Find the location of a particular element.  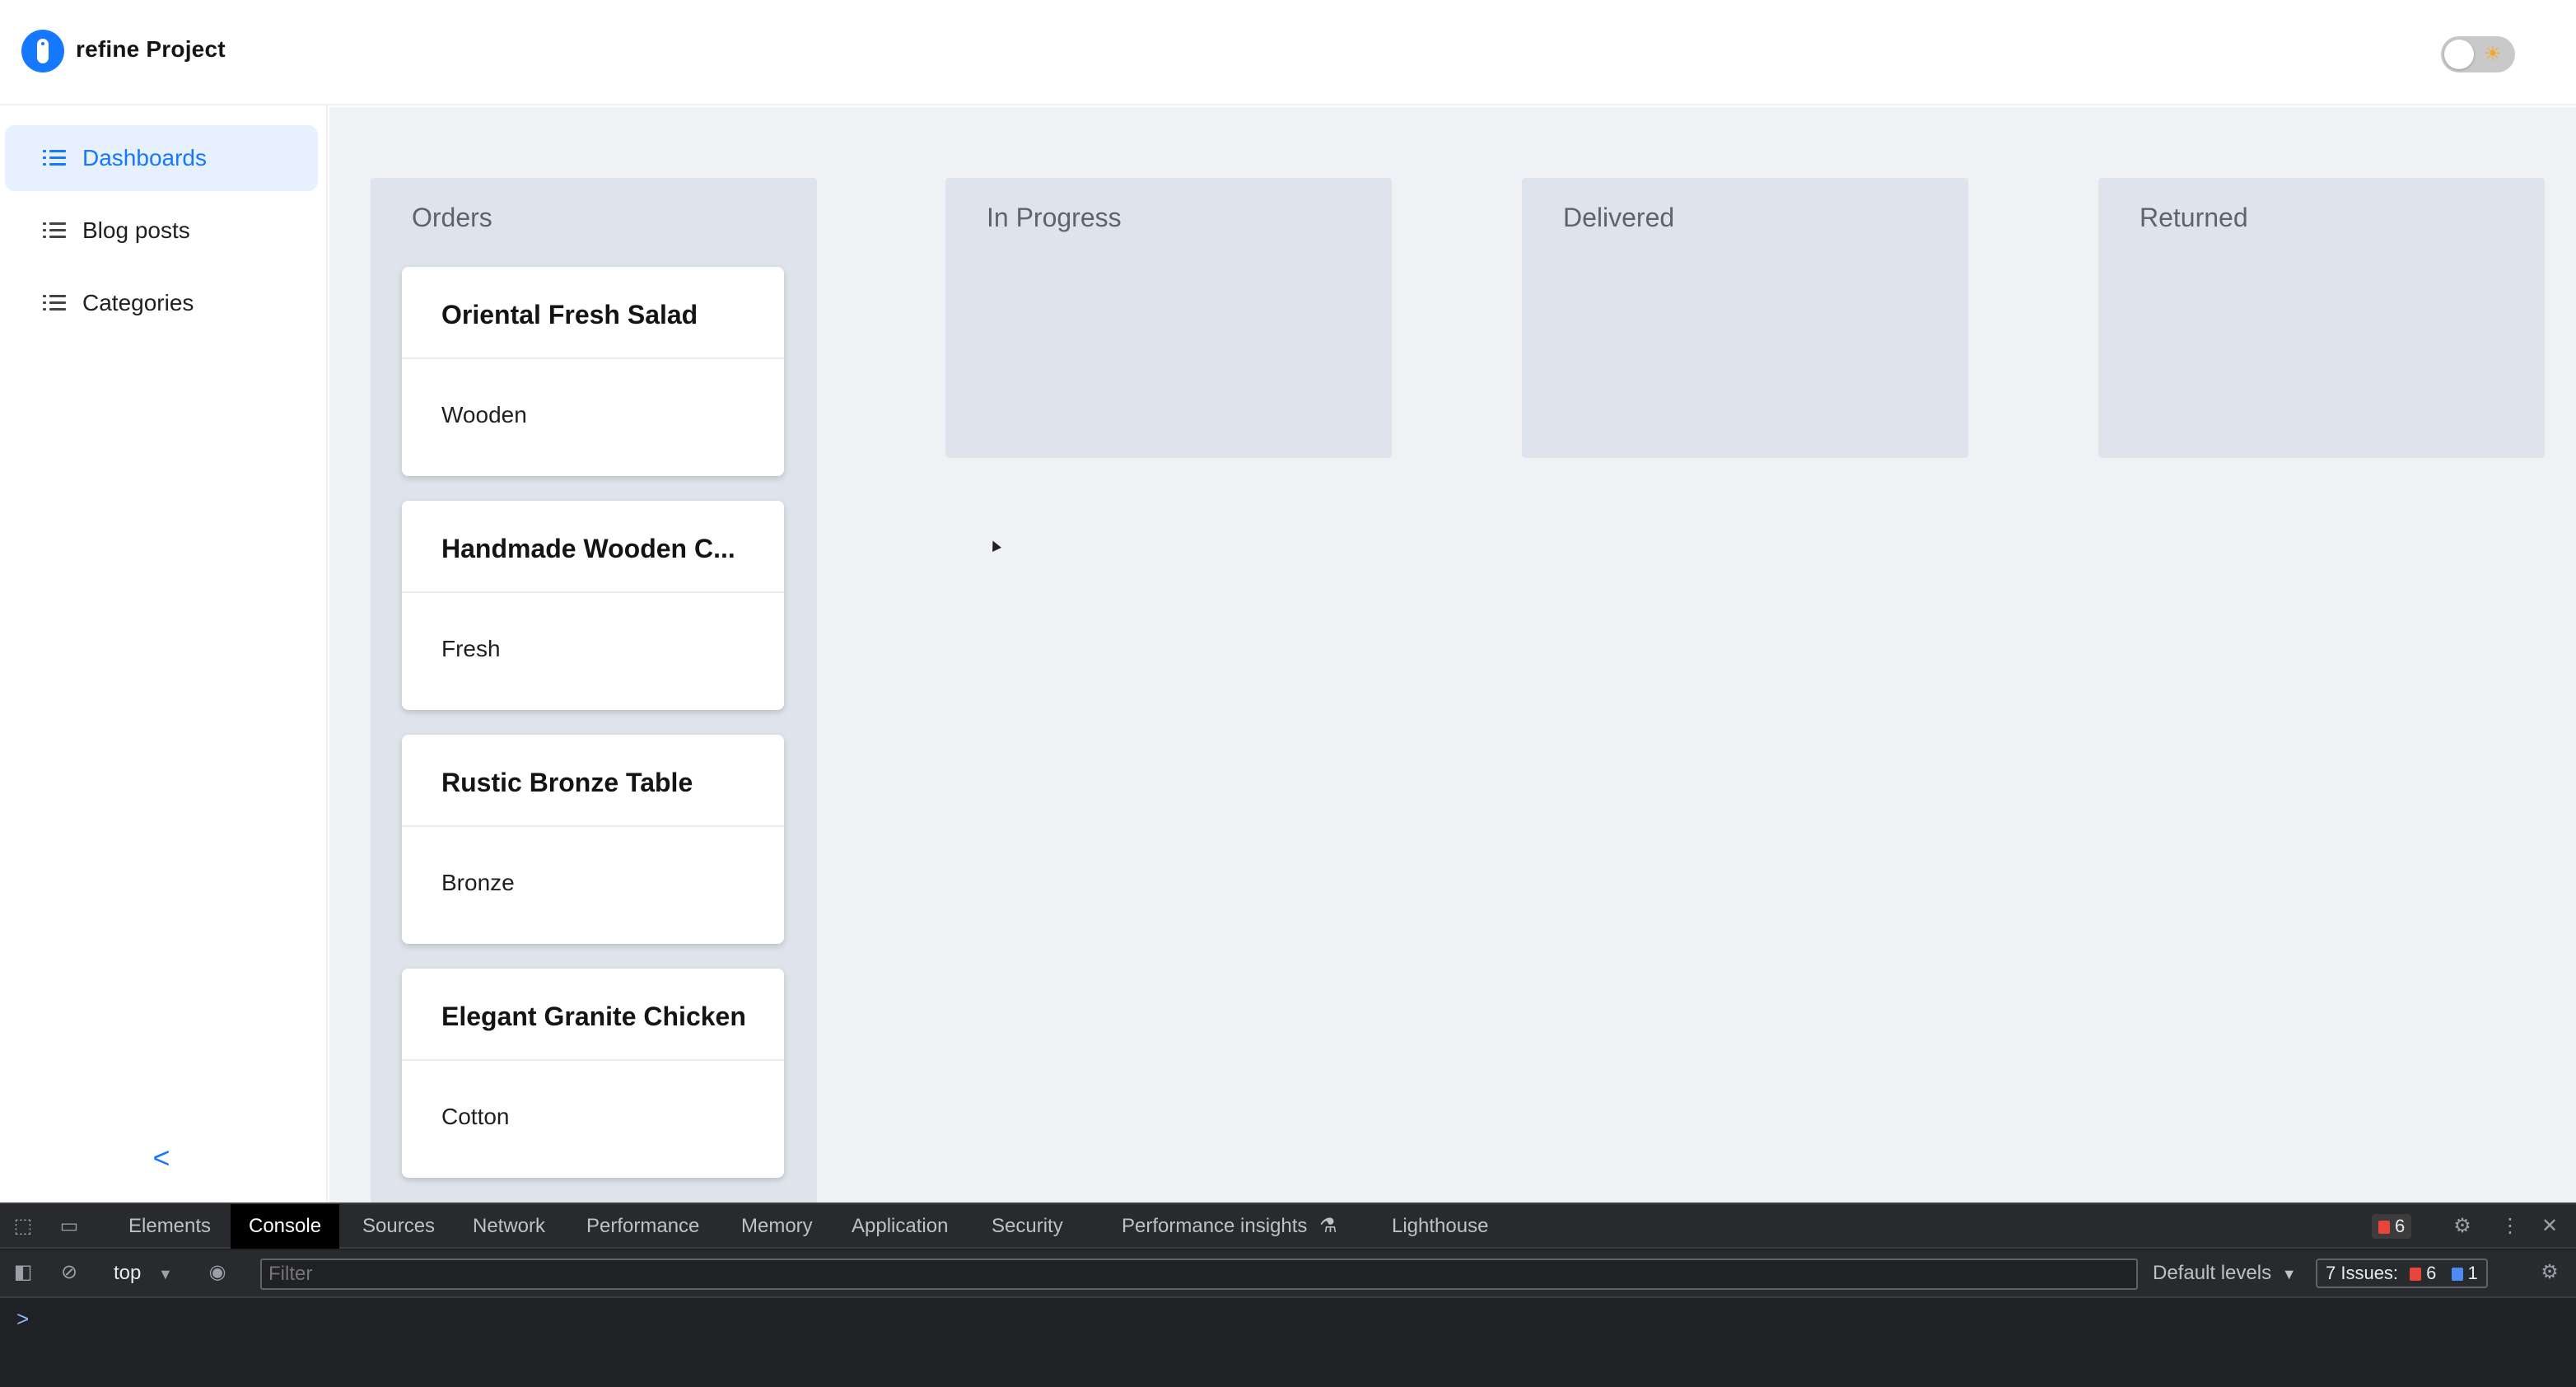

info-flag-icon is located at coordinates (2457, 1274).